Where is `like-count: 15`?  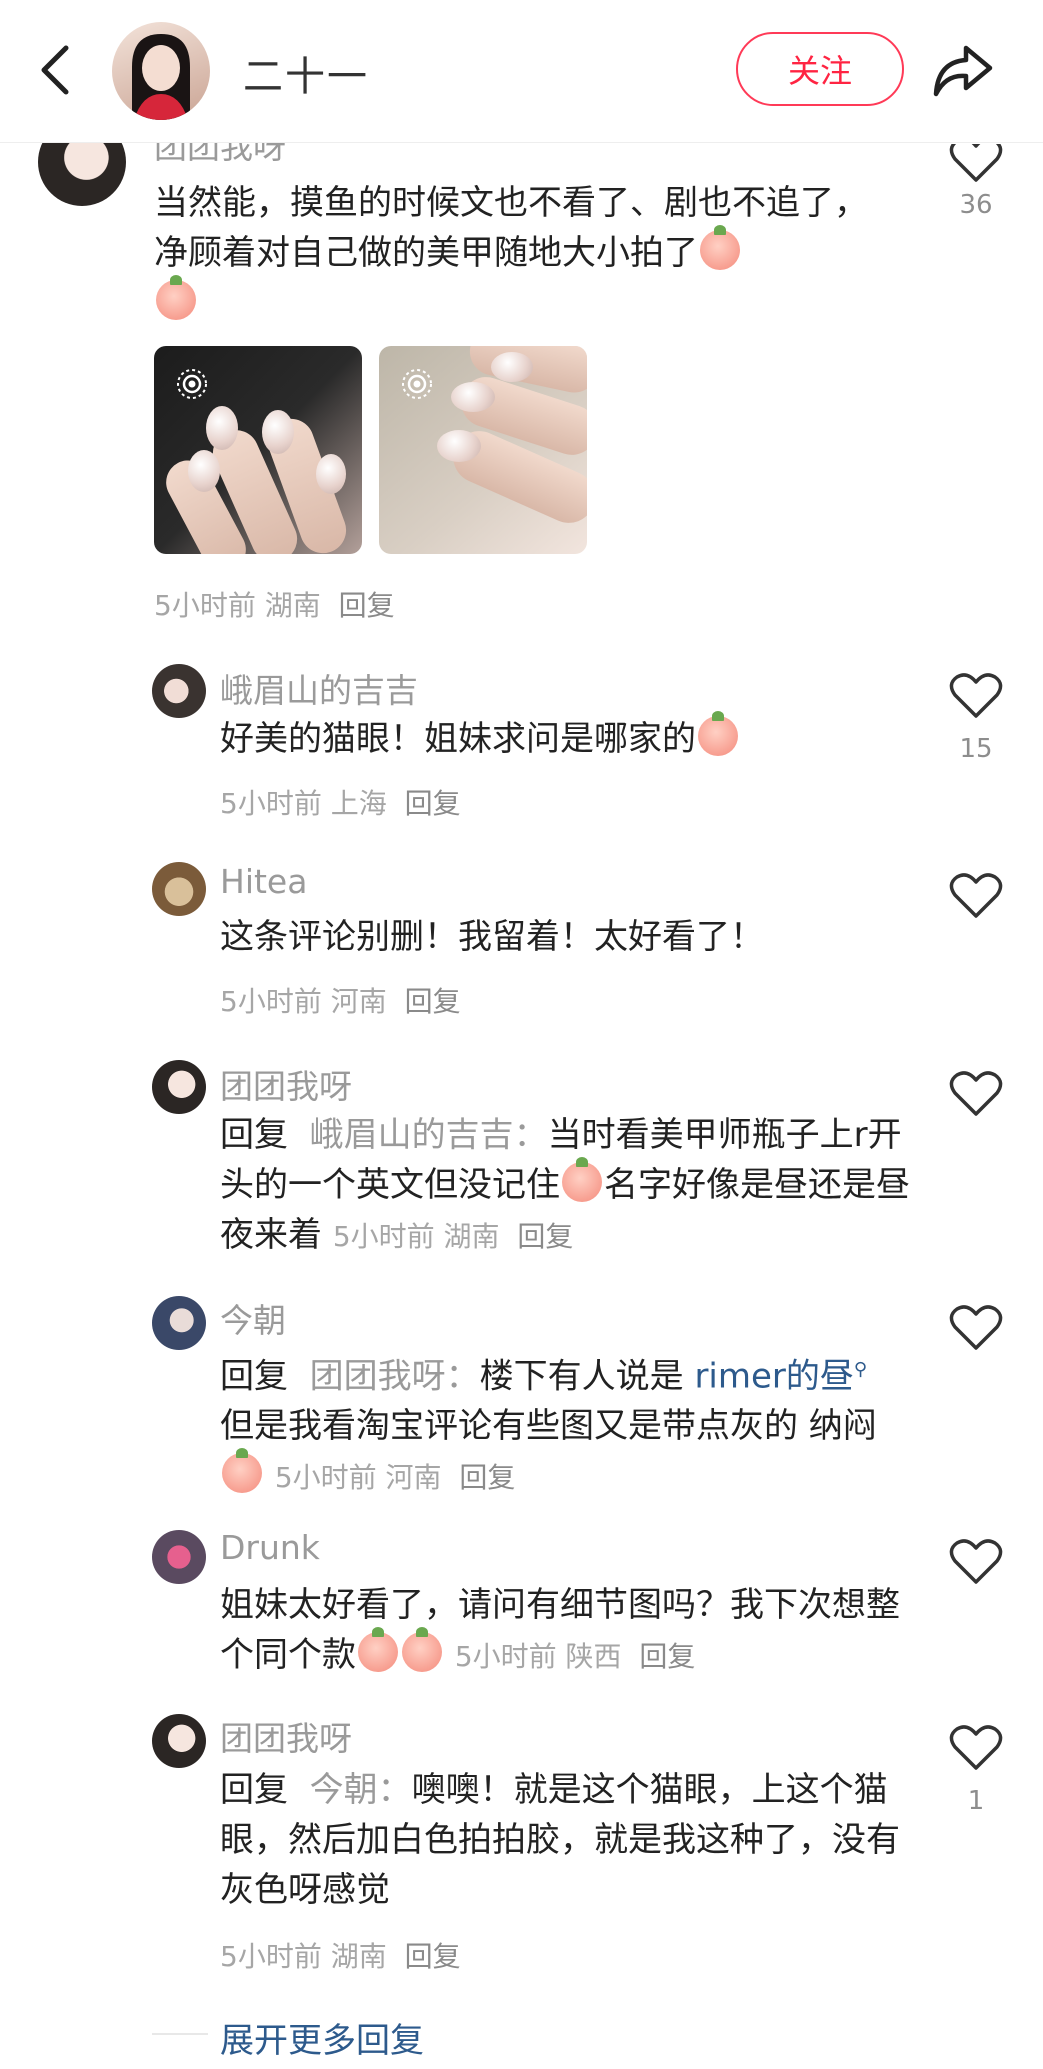
like-count: 15 is located at coordinates (976, 749).